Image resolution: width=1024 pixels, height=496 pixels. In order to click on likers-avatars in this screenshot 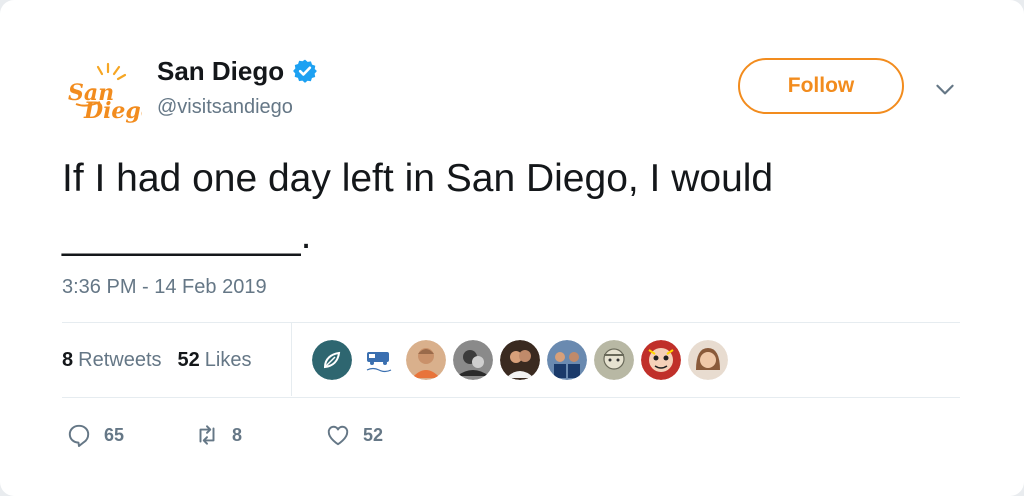, I will do `click(523, 360)`.